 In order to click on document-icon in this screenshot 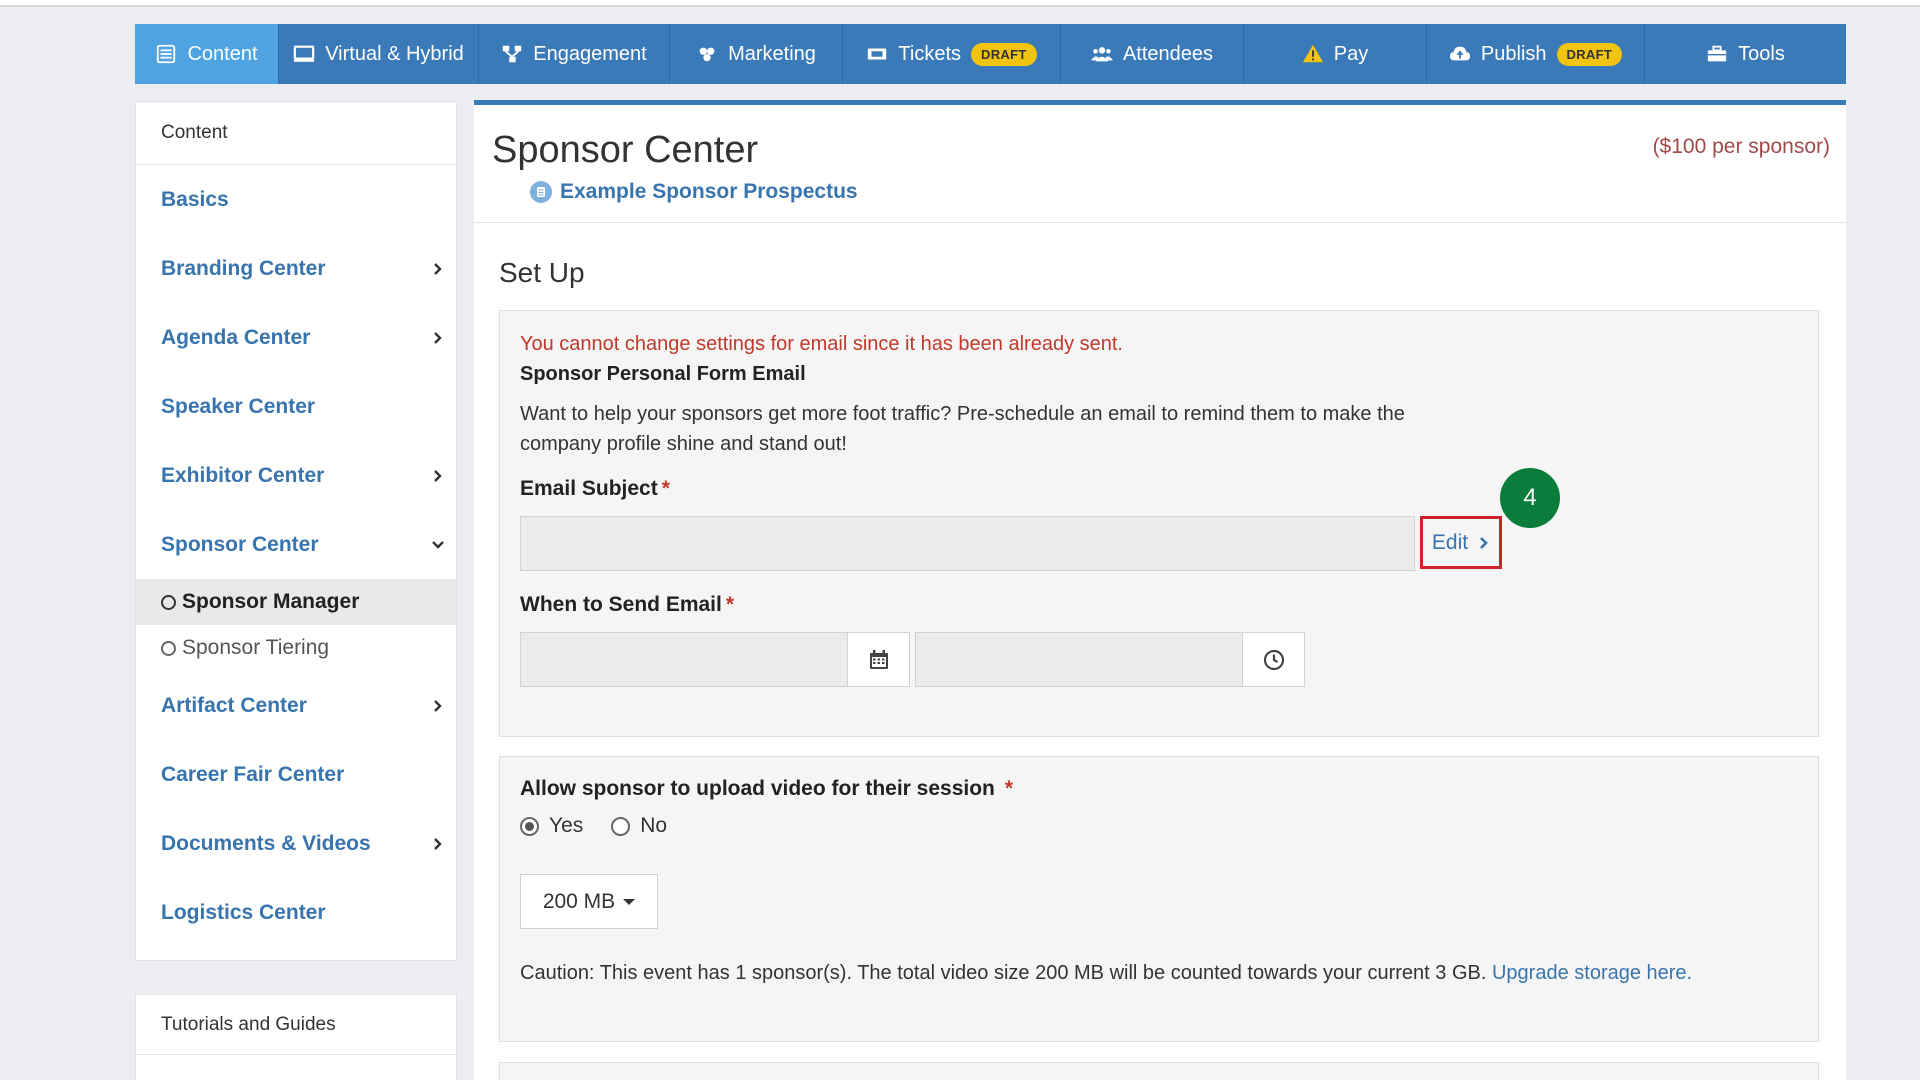, I will do `click(541, 192)`.